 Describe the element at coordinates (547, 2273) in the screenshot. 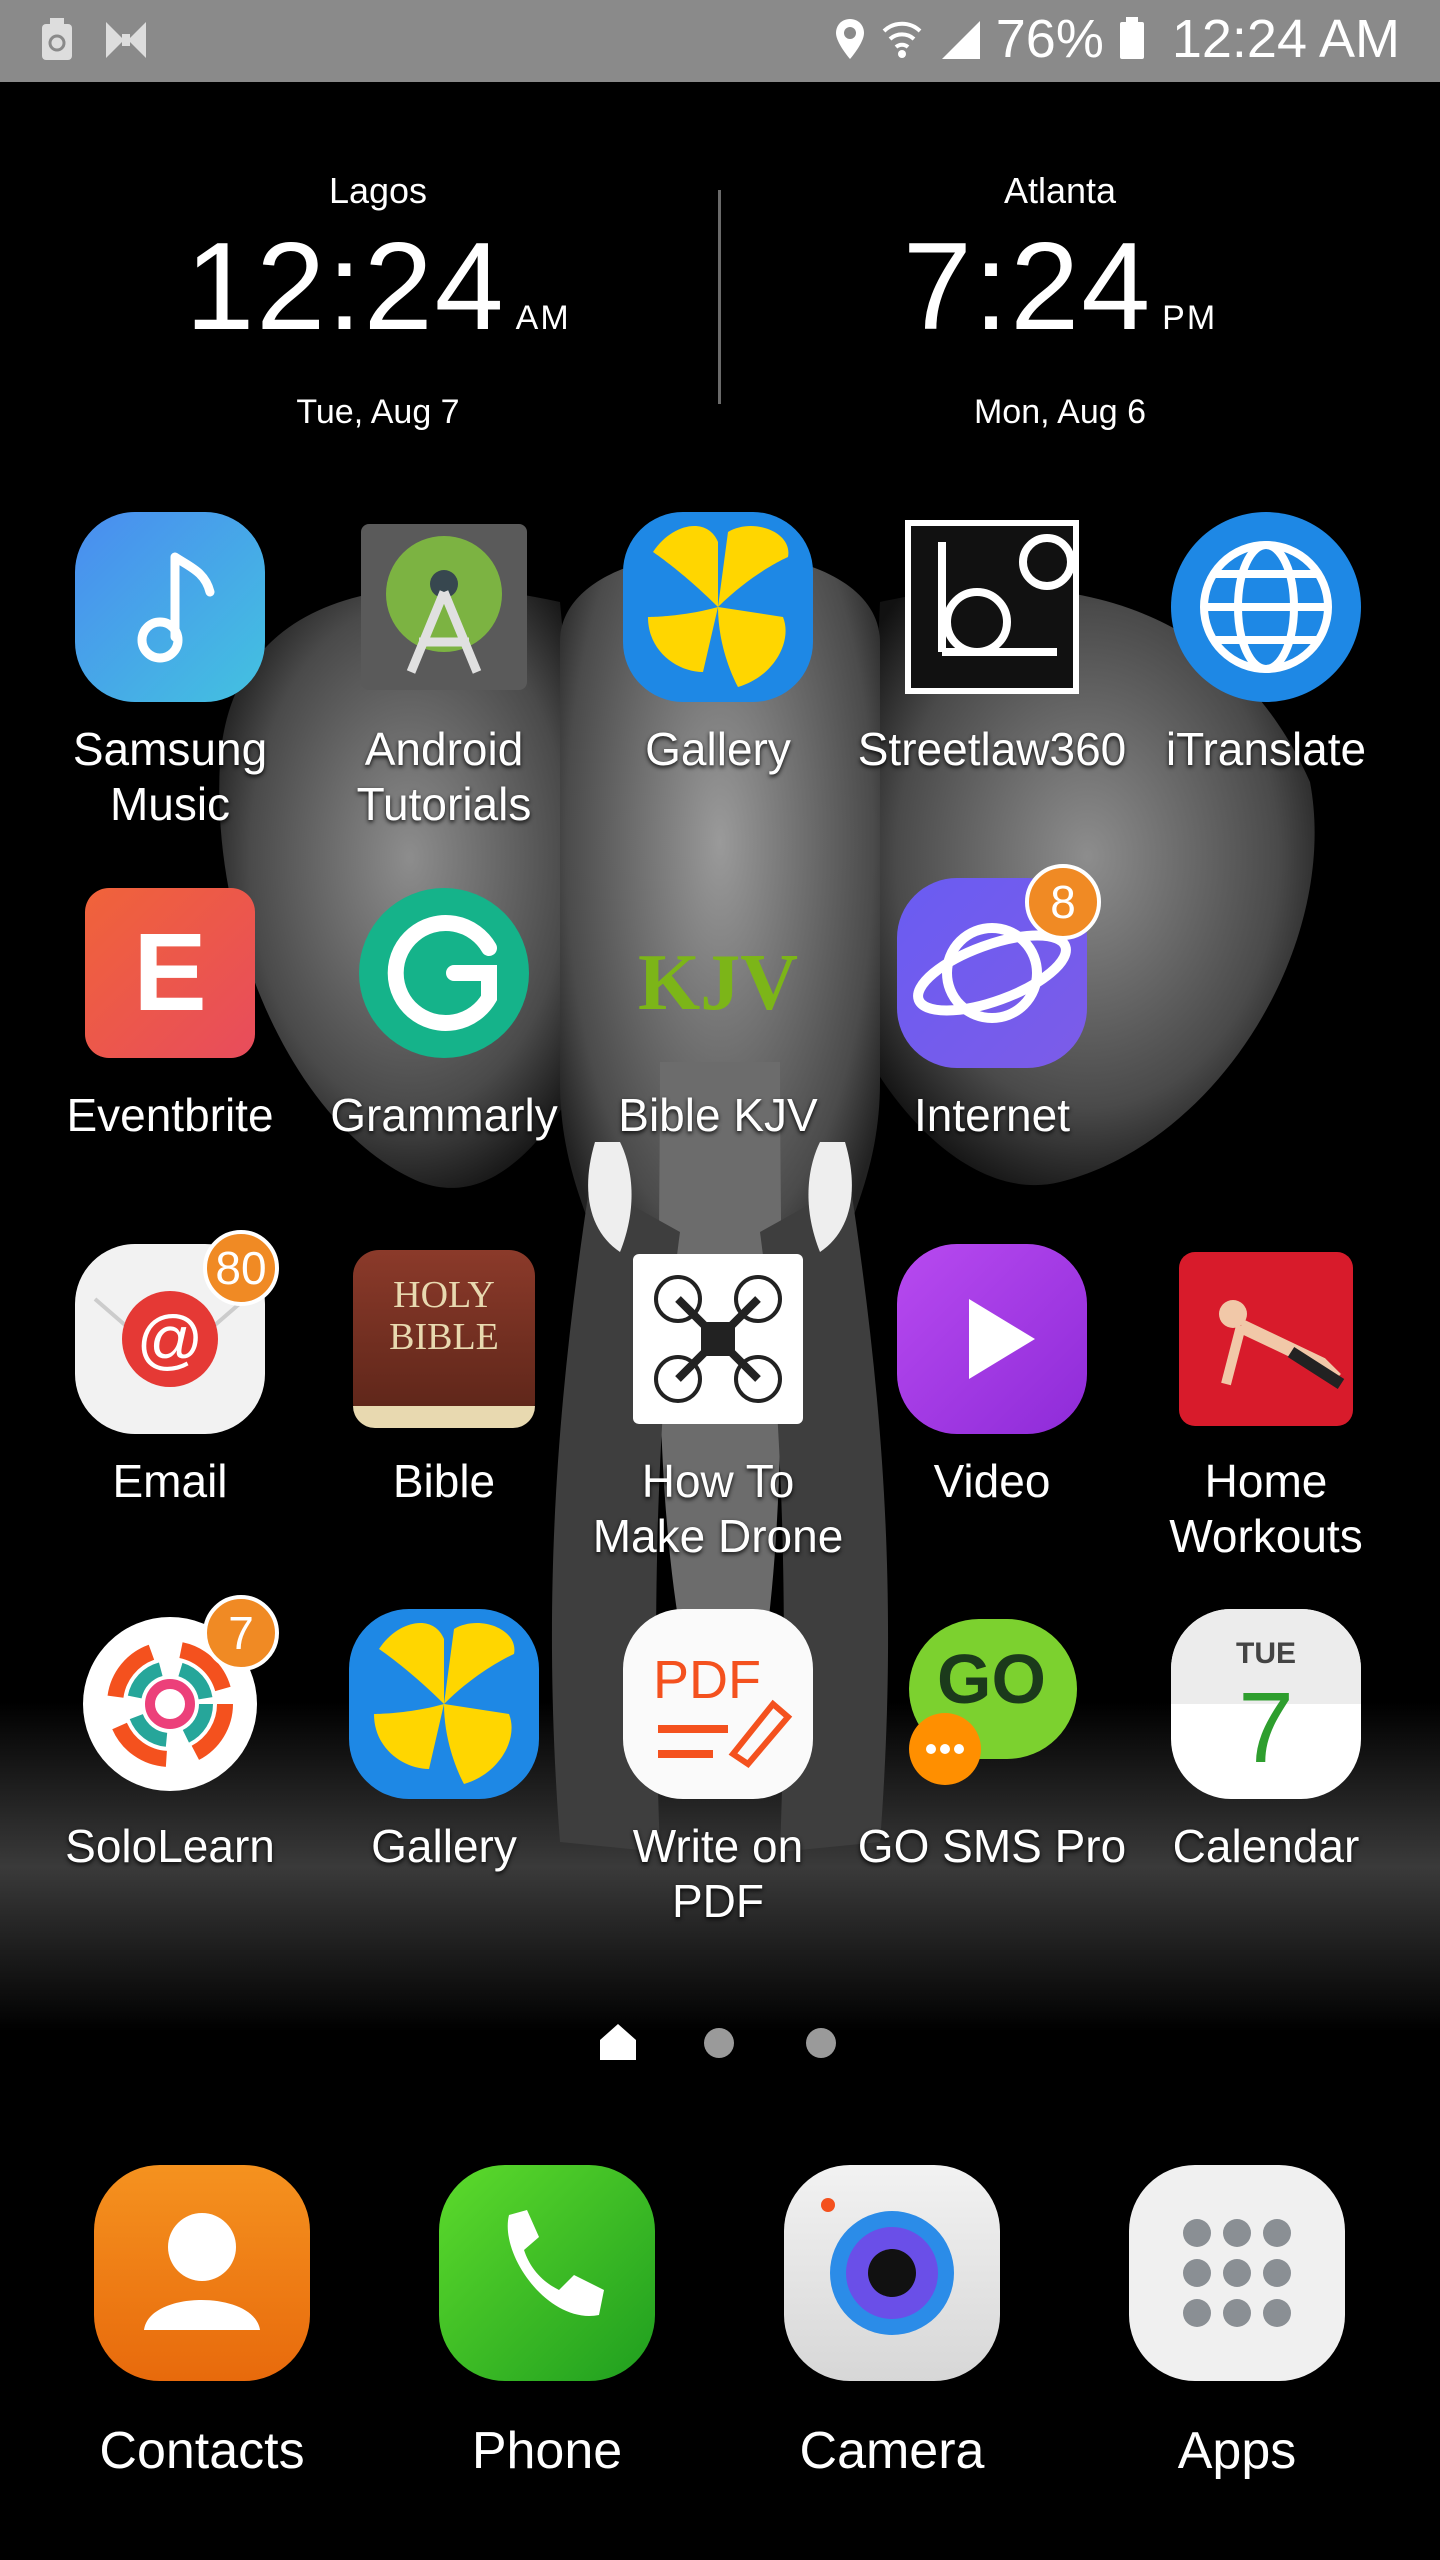

I see `phone-handset-icon` at that location.